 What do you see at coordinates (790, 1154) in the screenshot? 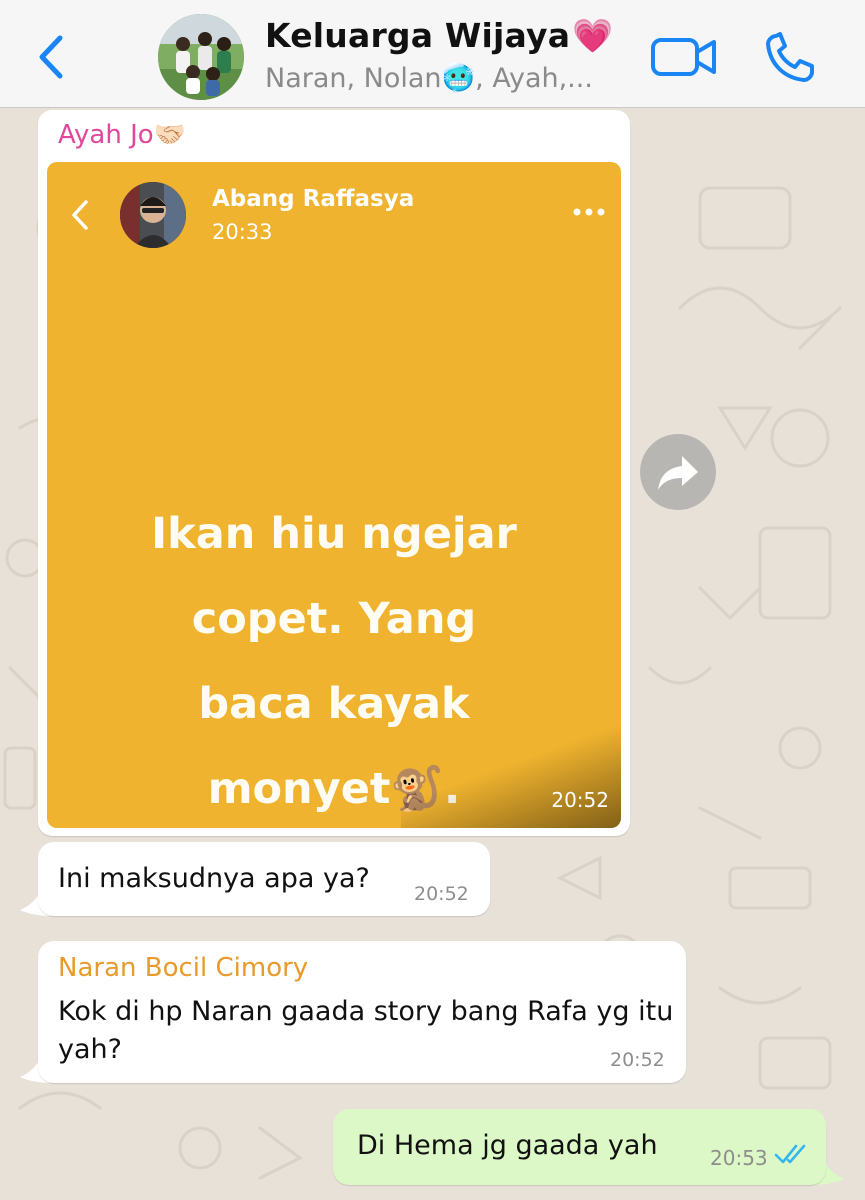
I see `double-check-read-icon` at bounding box center [790, 1154].